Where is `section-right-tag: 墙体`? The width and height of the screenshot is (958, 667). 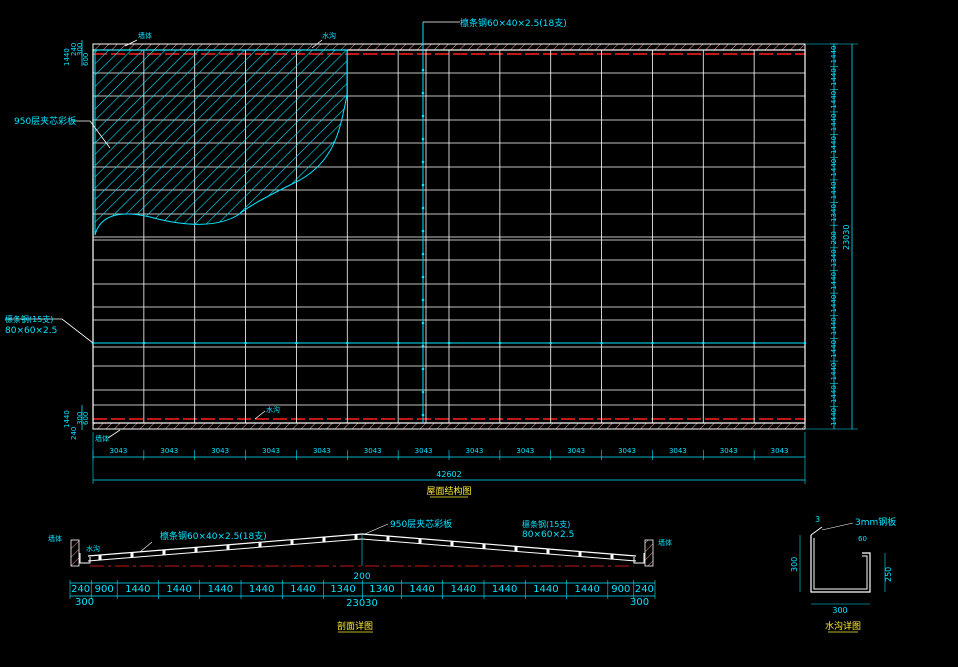
section-right-tag: 墙体 is located at coordinates (665, 542).